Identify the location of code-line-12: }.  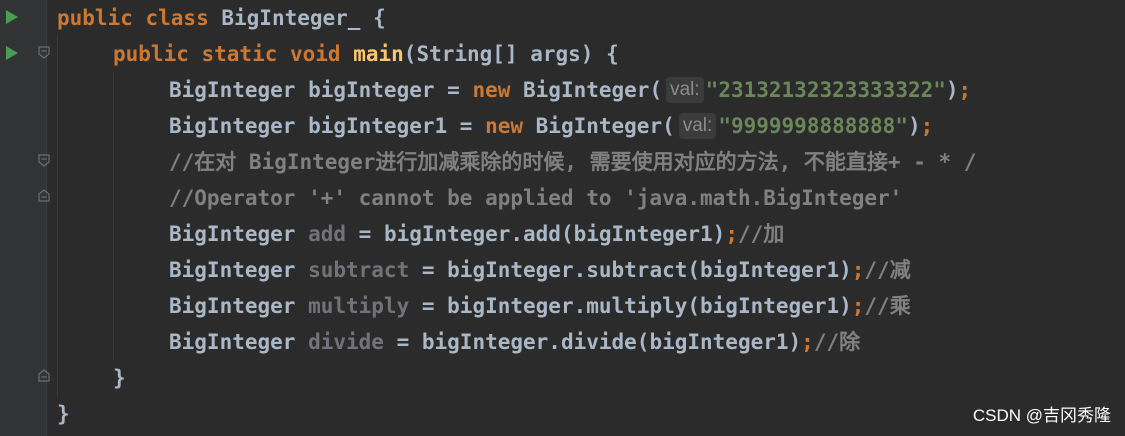
(63, 414).